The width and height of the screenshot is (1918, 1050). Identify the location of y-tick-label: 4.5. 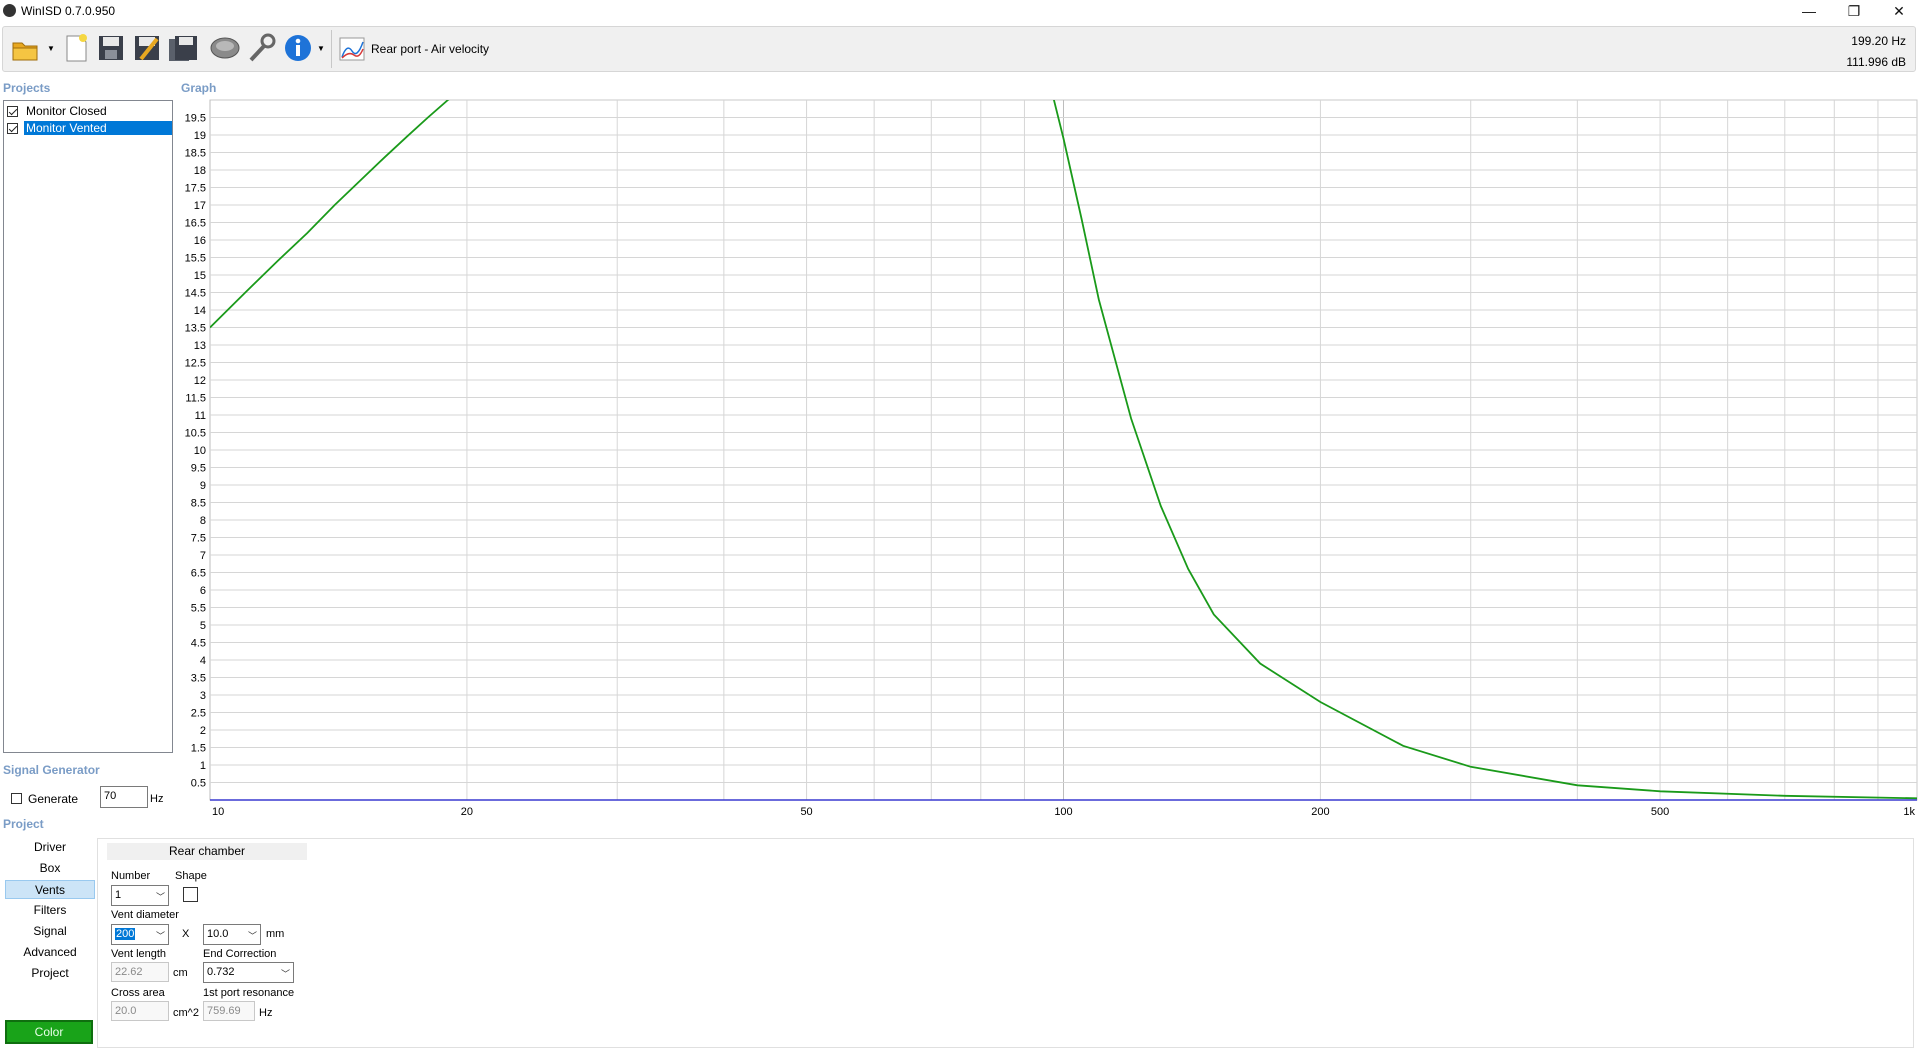
(198, 644).